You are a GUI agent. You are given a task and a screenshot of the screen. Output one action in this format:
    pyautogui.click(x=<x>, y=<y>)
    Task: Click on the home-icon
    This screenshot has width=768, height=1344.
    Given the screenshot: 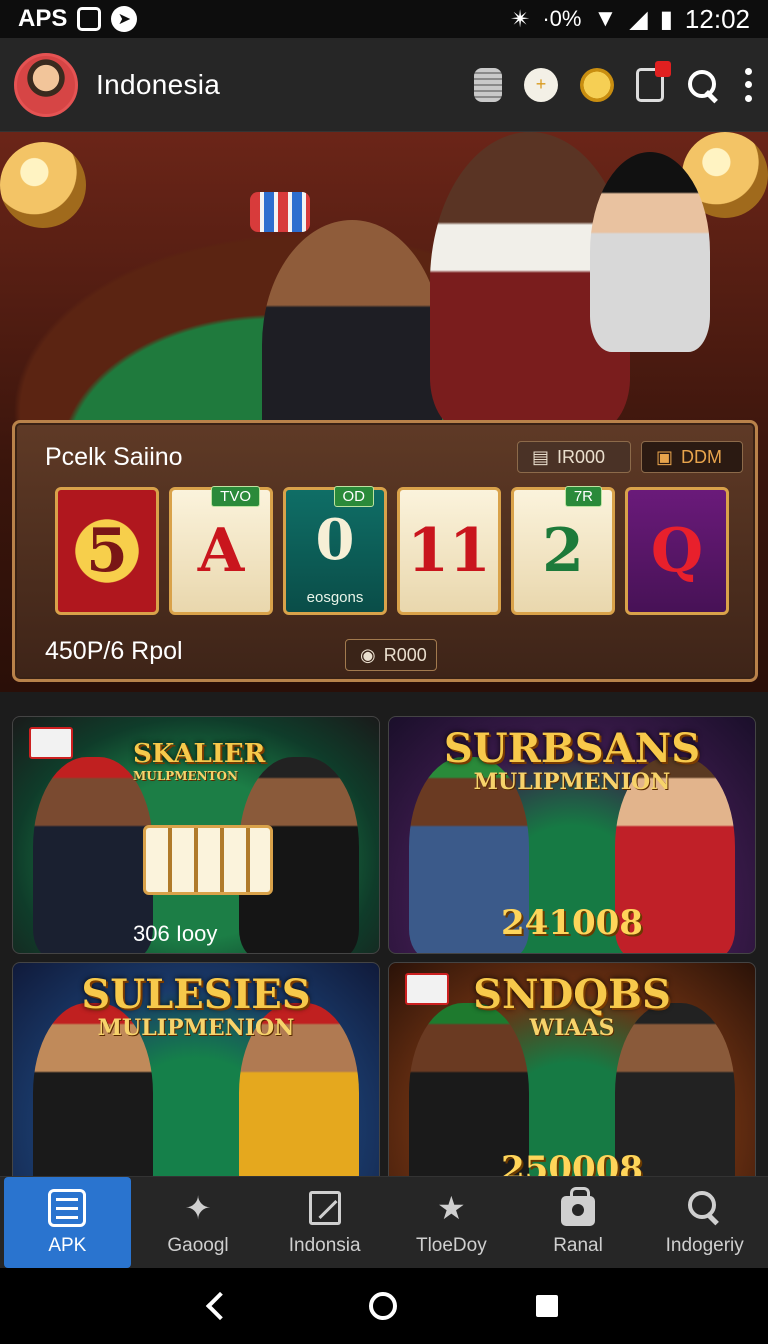 What is the action you would take?
    pyautogui.click(x=382, y=1306)
    